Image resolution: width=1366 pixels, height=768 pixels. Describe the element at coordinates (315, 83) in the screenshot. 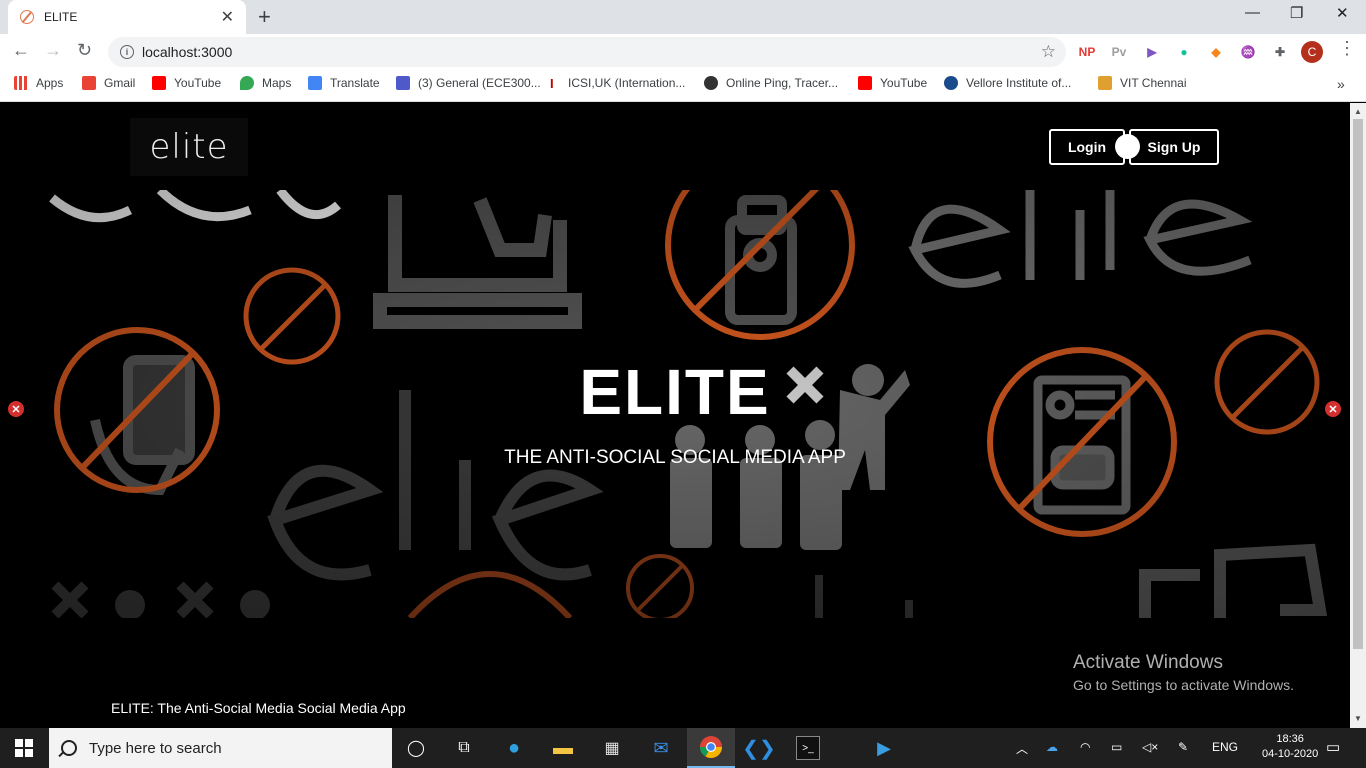

I see `translate-icon` at that location.